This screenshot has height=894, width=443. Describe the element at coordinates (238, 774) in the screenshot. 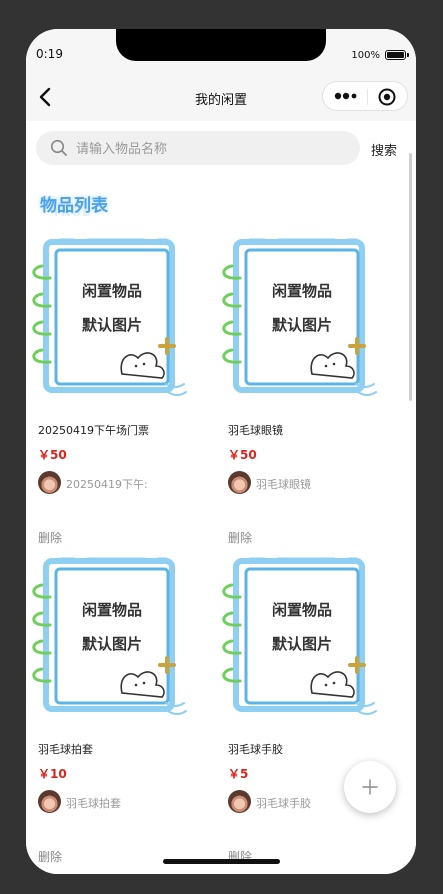

I see `item-price: ￥5` at that location.